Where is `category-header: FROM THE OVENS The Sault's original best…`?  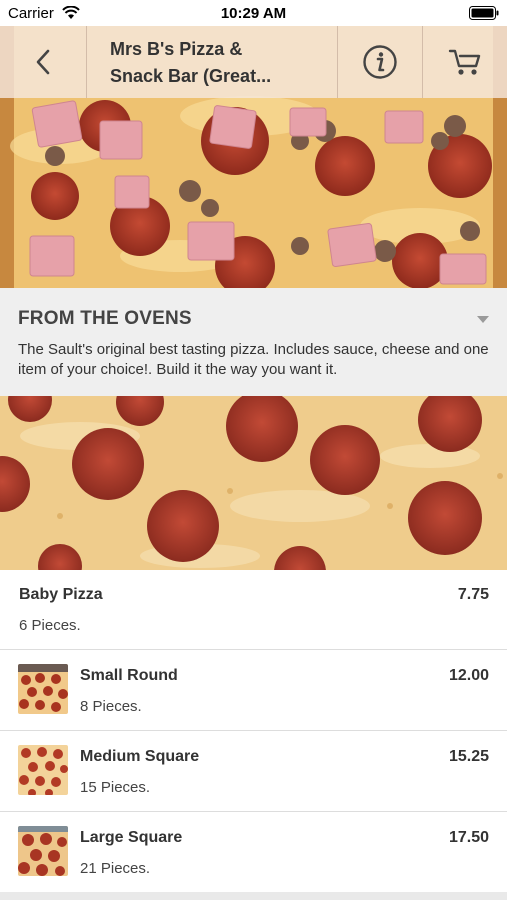
category-header: FROM THE OVENS The Sault's original best… is located at coordinates (253, 342).